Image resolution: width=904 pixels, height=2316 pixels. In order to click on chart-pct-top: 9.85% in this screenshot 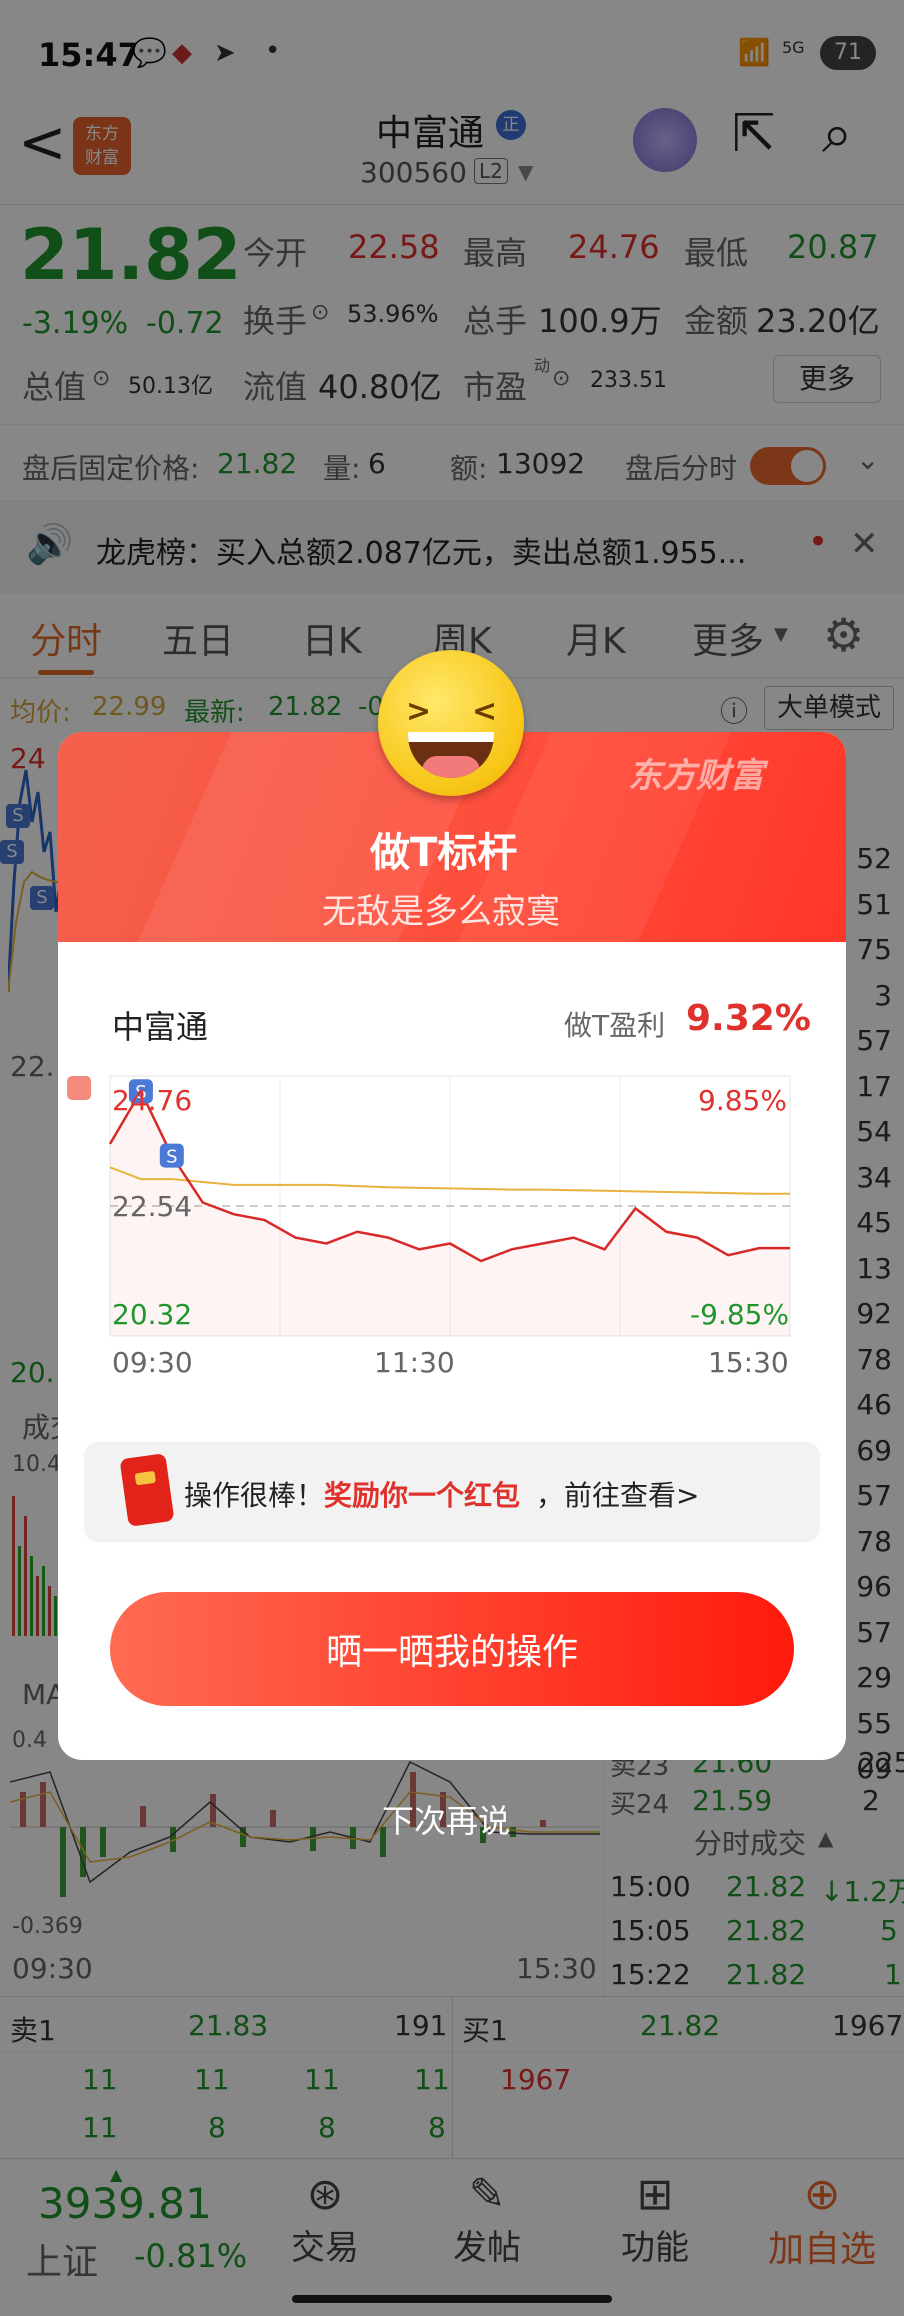, I will do `click(742, 1100)`.